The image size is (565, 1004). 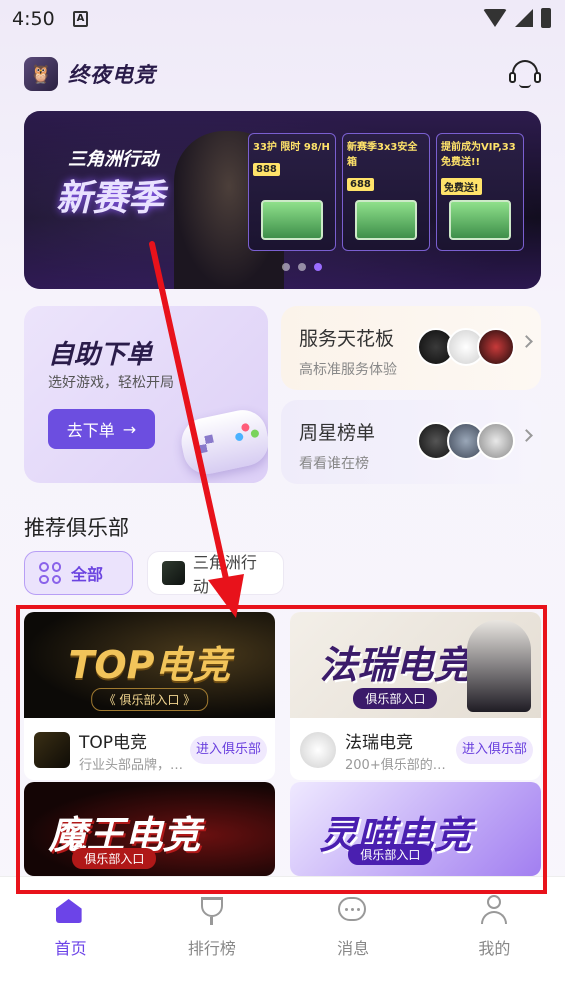 What do you see at coordinates (282, 20) in the screenshot?
I see `status-bar: 4:50 A` at bounding box center [282, 20].